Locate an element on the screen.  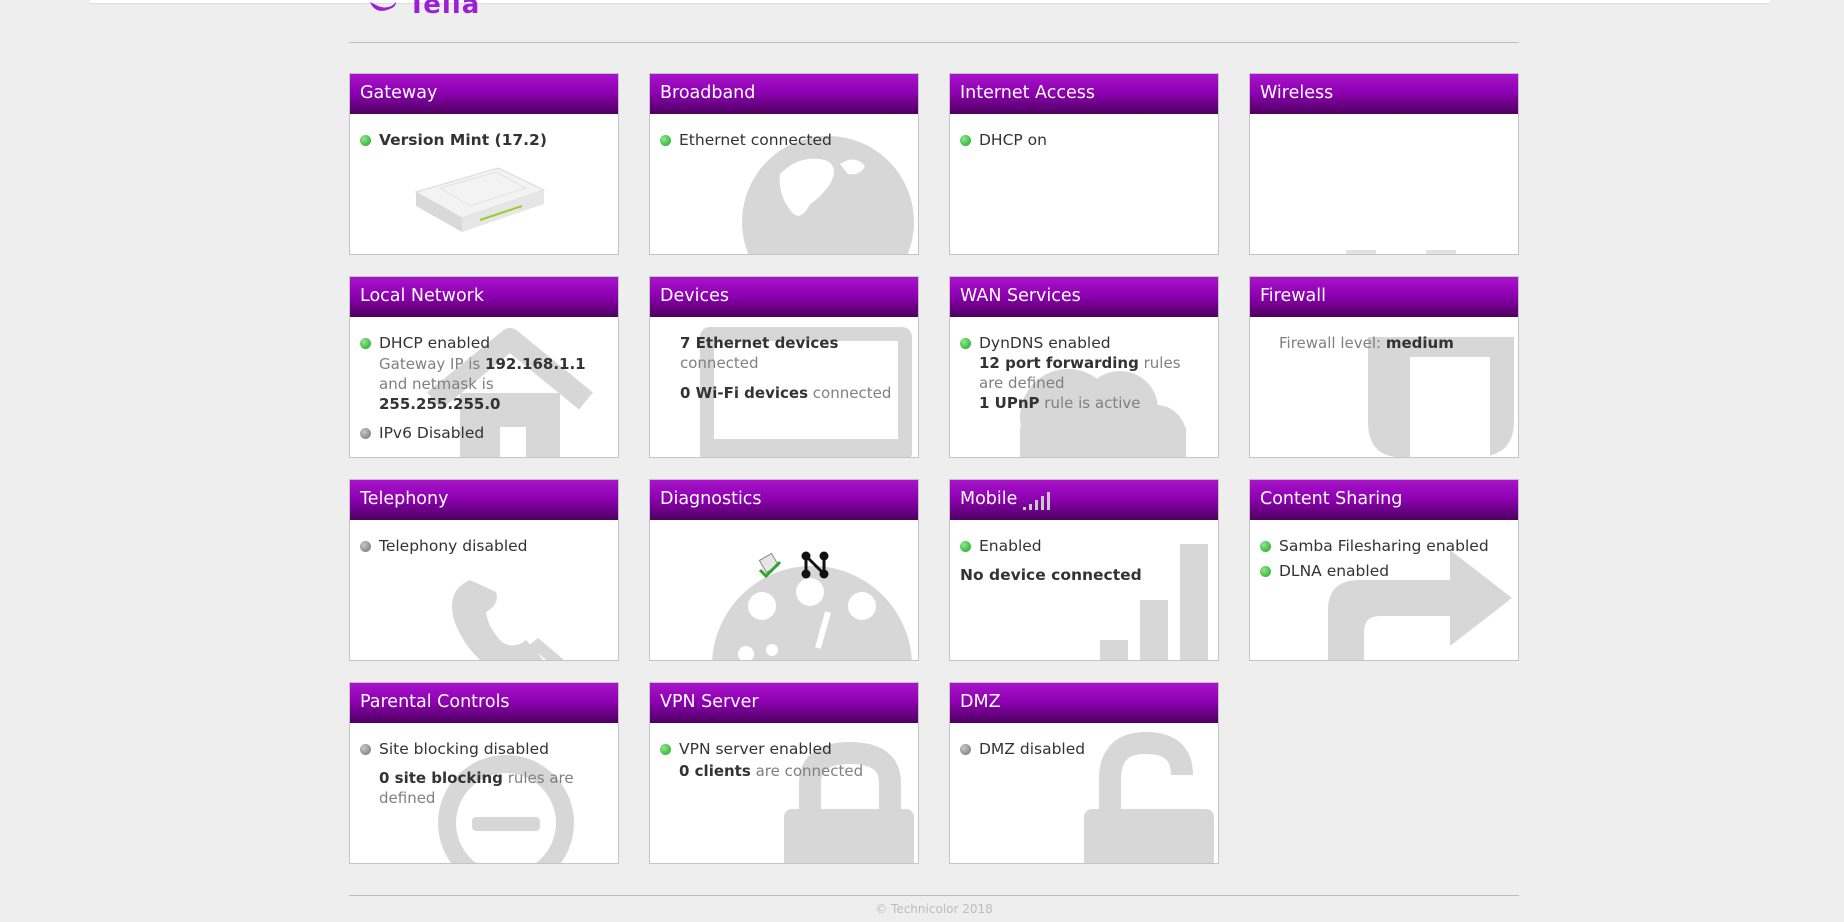
title-text: Mobile is located at coordinates (989, 499).